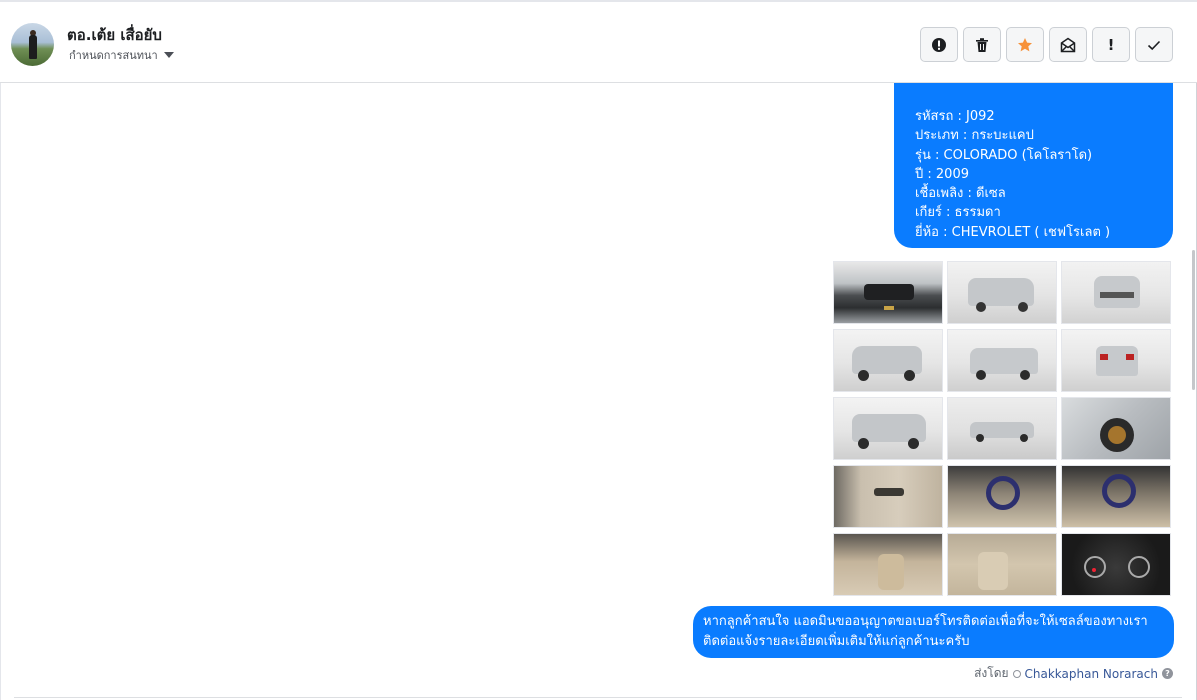 This screenshot has height=700, width=1197. I want to click on detail-line-year: ปี : 2009, so click(942, 174).